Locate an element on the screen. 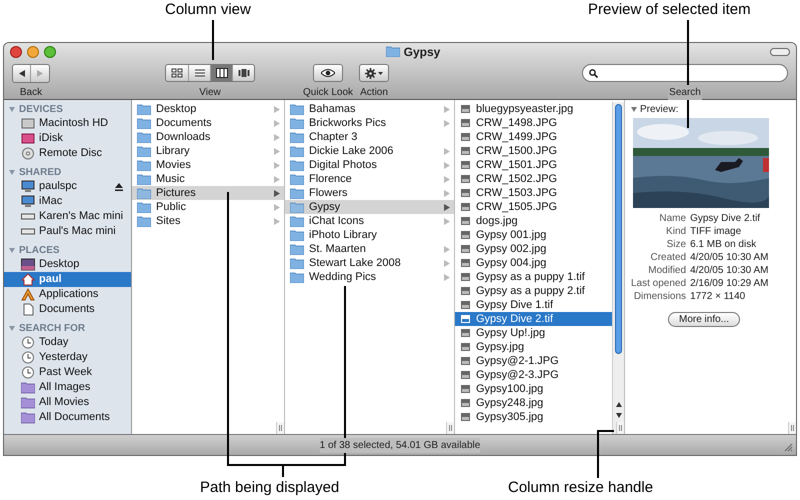 Image resolution: width=800 pixels, height=500 pixels. sidebar-item: iDisk is located at coordinates (67, 138).